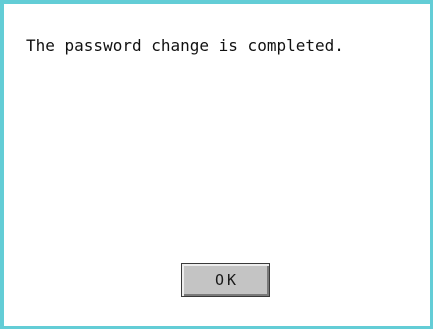 Image resolution: width=433 pixels, height=329 pixels. What do you see at coordinates (185, 45) in the screenshot?
I see `completion-message: The password change is completed.` at bounding box center [185, 45].